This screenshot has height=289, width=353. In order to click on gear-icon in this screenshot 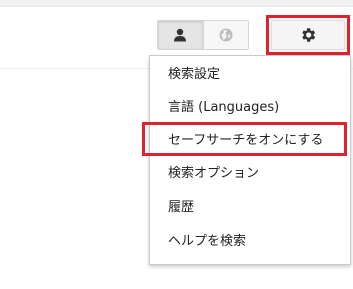, I will do `click(309, 35)`.